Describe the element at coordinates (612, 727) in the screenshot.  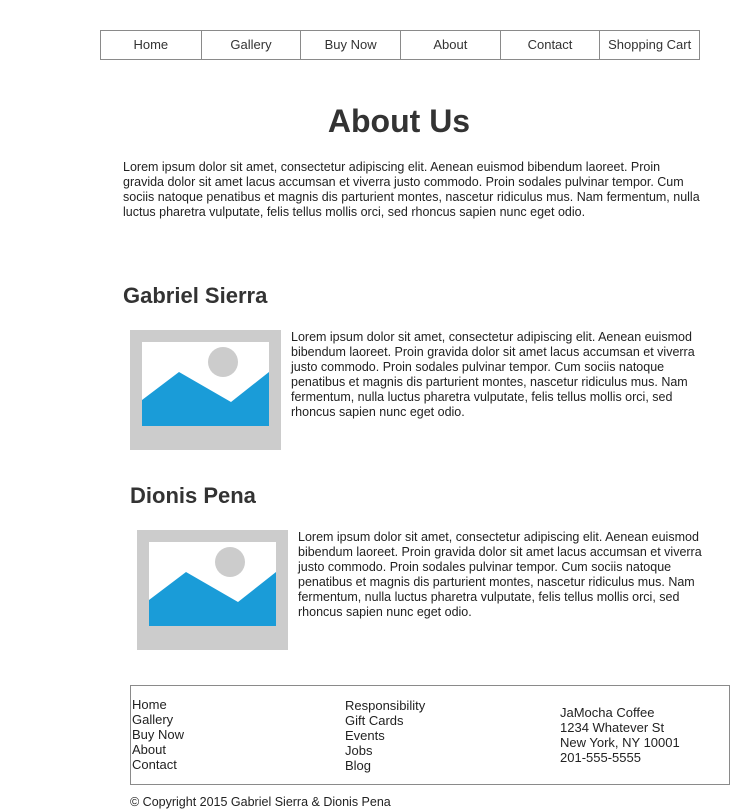
I see `street-address: 1234 Whatever St` at that location.